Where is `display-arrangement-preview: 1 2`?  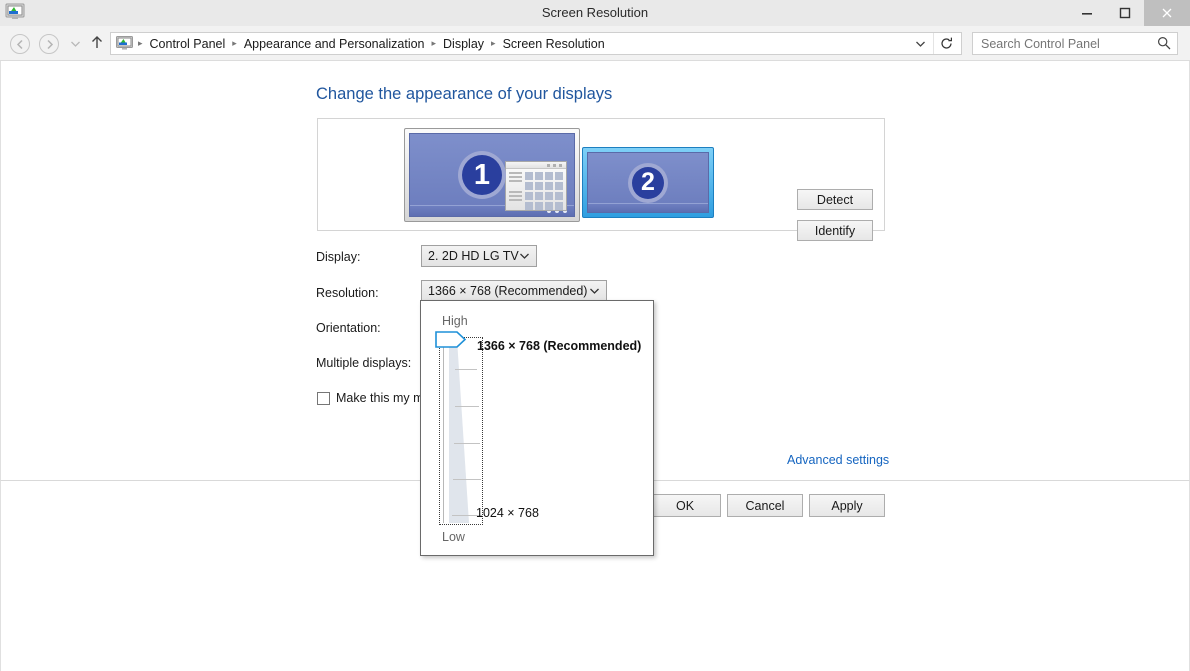 display-arrangement-preview: 1 2 is located at coordinates (601, 174).